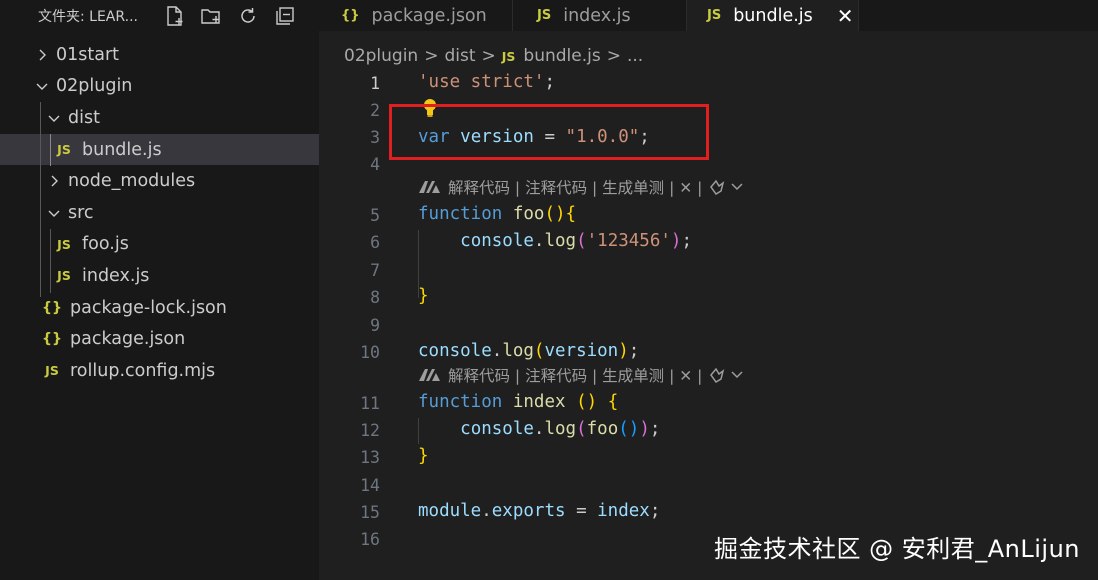 The image size is (1098, 580). I want to click on tree-item-dist: dist, so click(159, 118).